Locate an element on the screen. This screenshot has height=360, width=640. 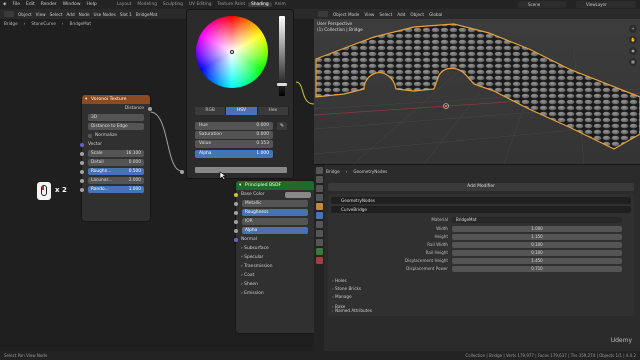
panel-subsurface: › Subsurface is located at coordinates (275, 248).